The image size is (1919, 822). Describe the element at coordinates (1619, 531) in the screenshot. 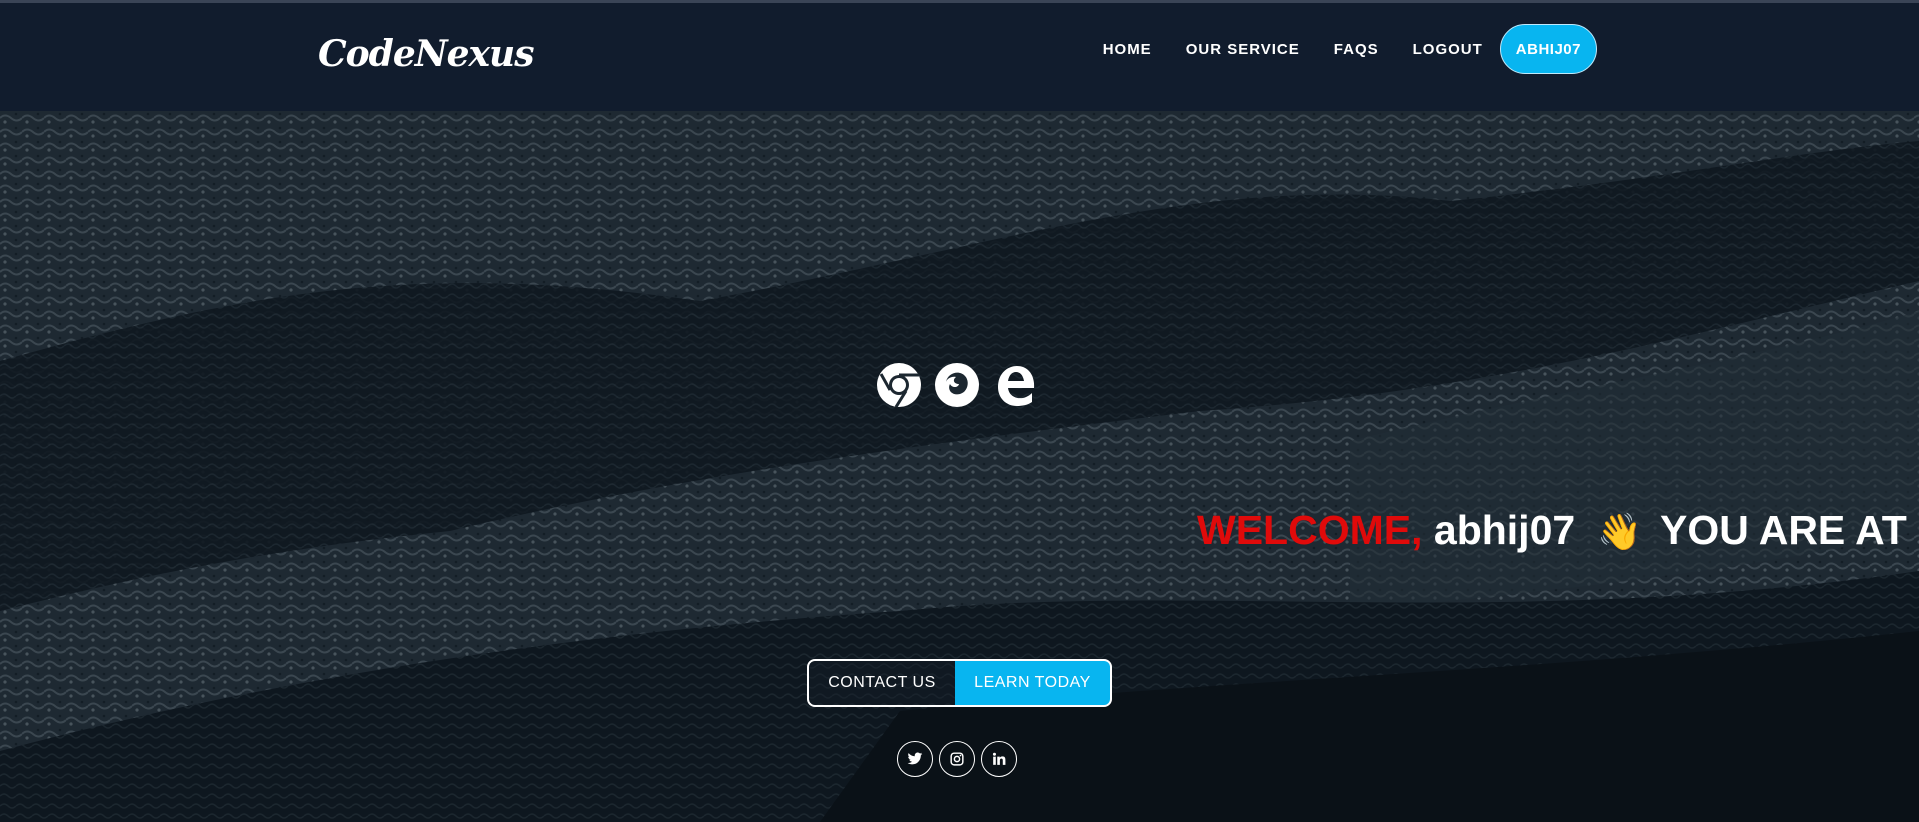

I see `waving-hand-emoji: 👋` at that location.